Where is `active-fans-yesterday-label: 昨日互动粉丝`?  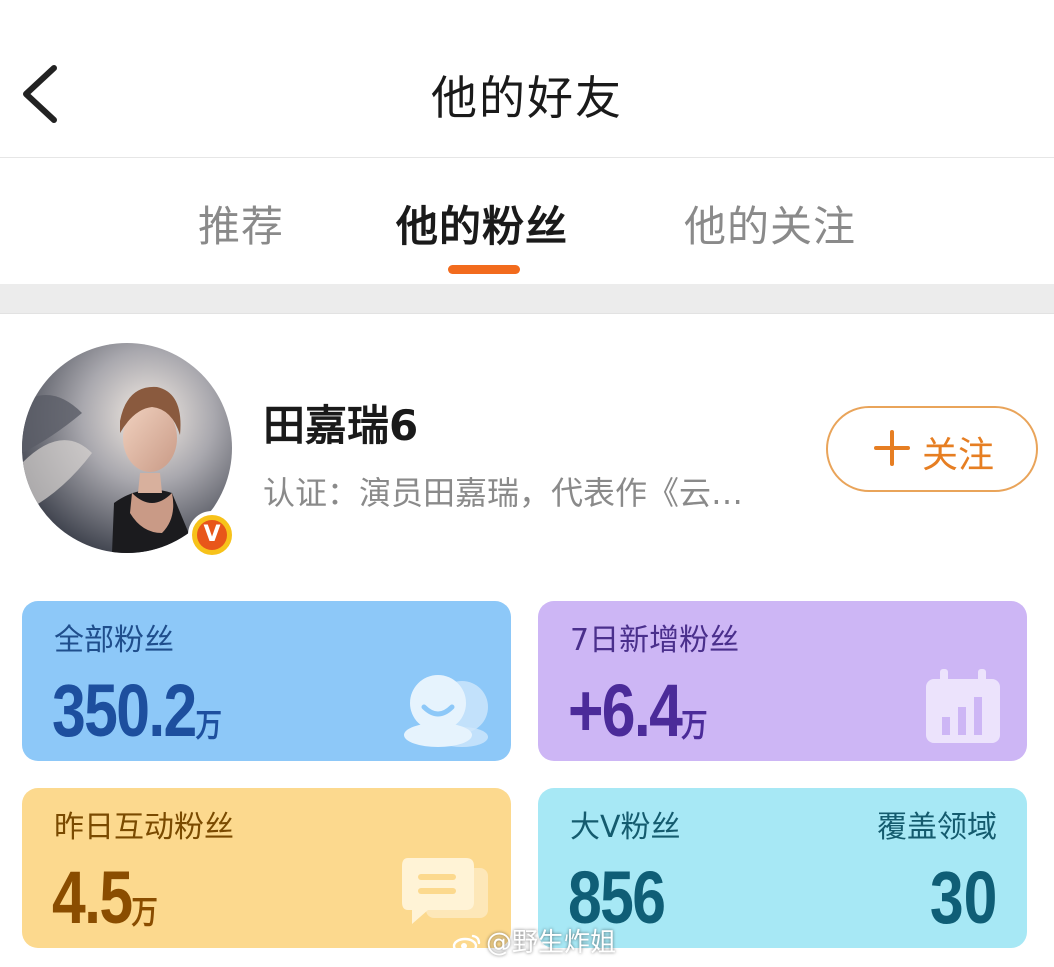
active-fans-yesterday-label: 昨日互动粉丝 is located at coordinates (144, 827).